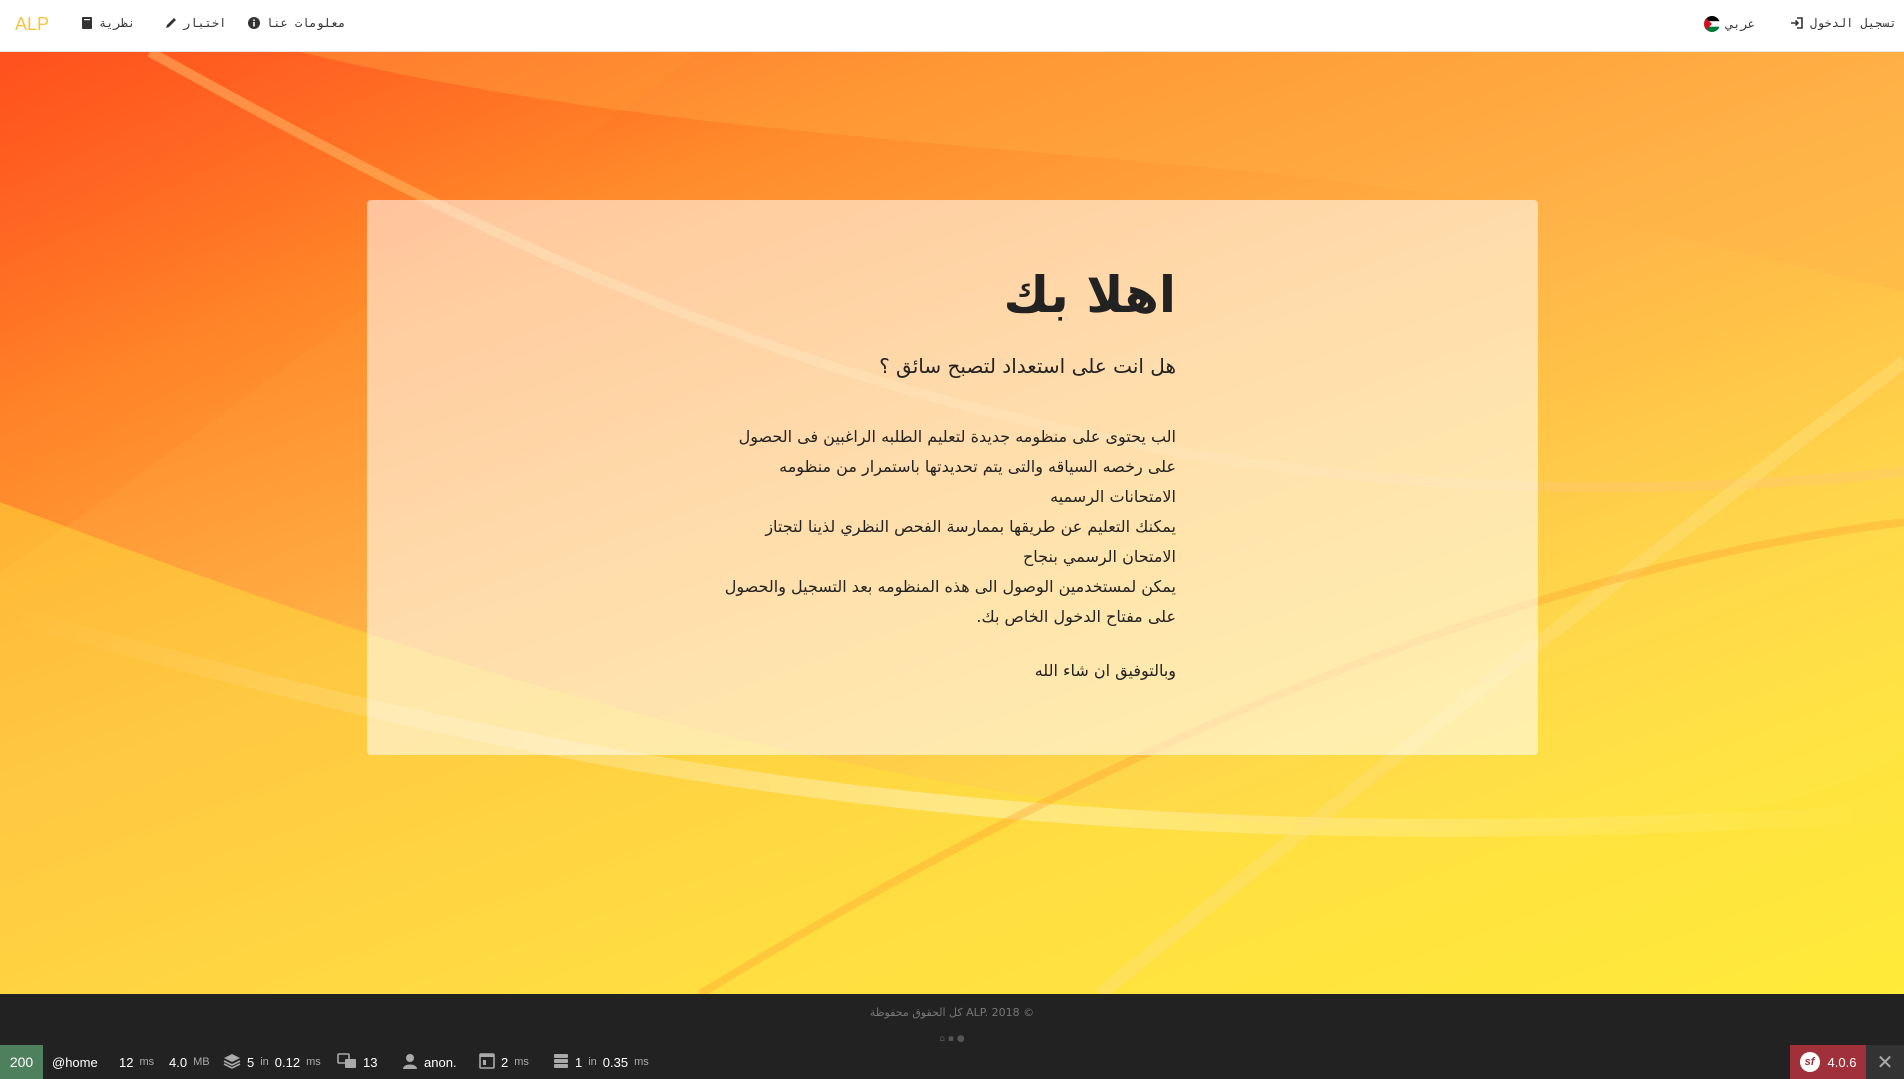 The width and height of the screenshot is (1904, 1079). Describe the element at coordinates (117, 23) in the screenshot. I see `nav-theory-label: نظرية` at that location.